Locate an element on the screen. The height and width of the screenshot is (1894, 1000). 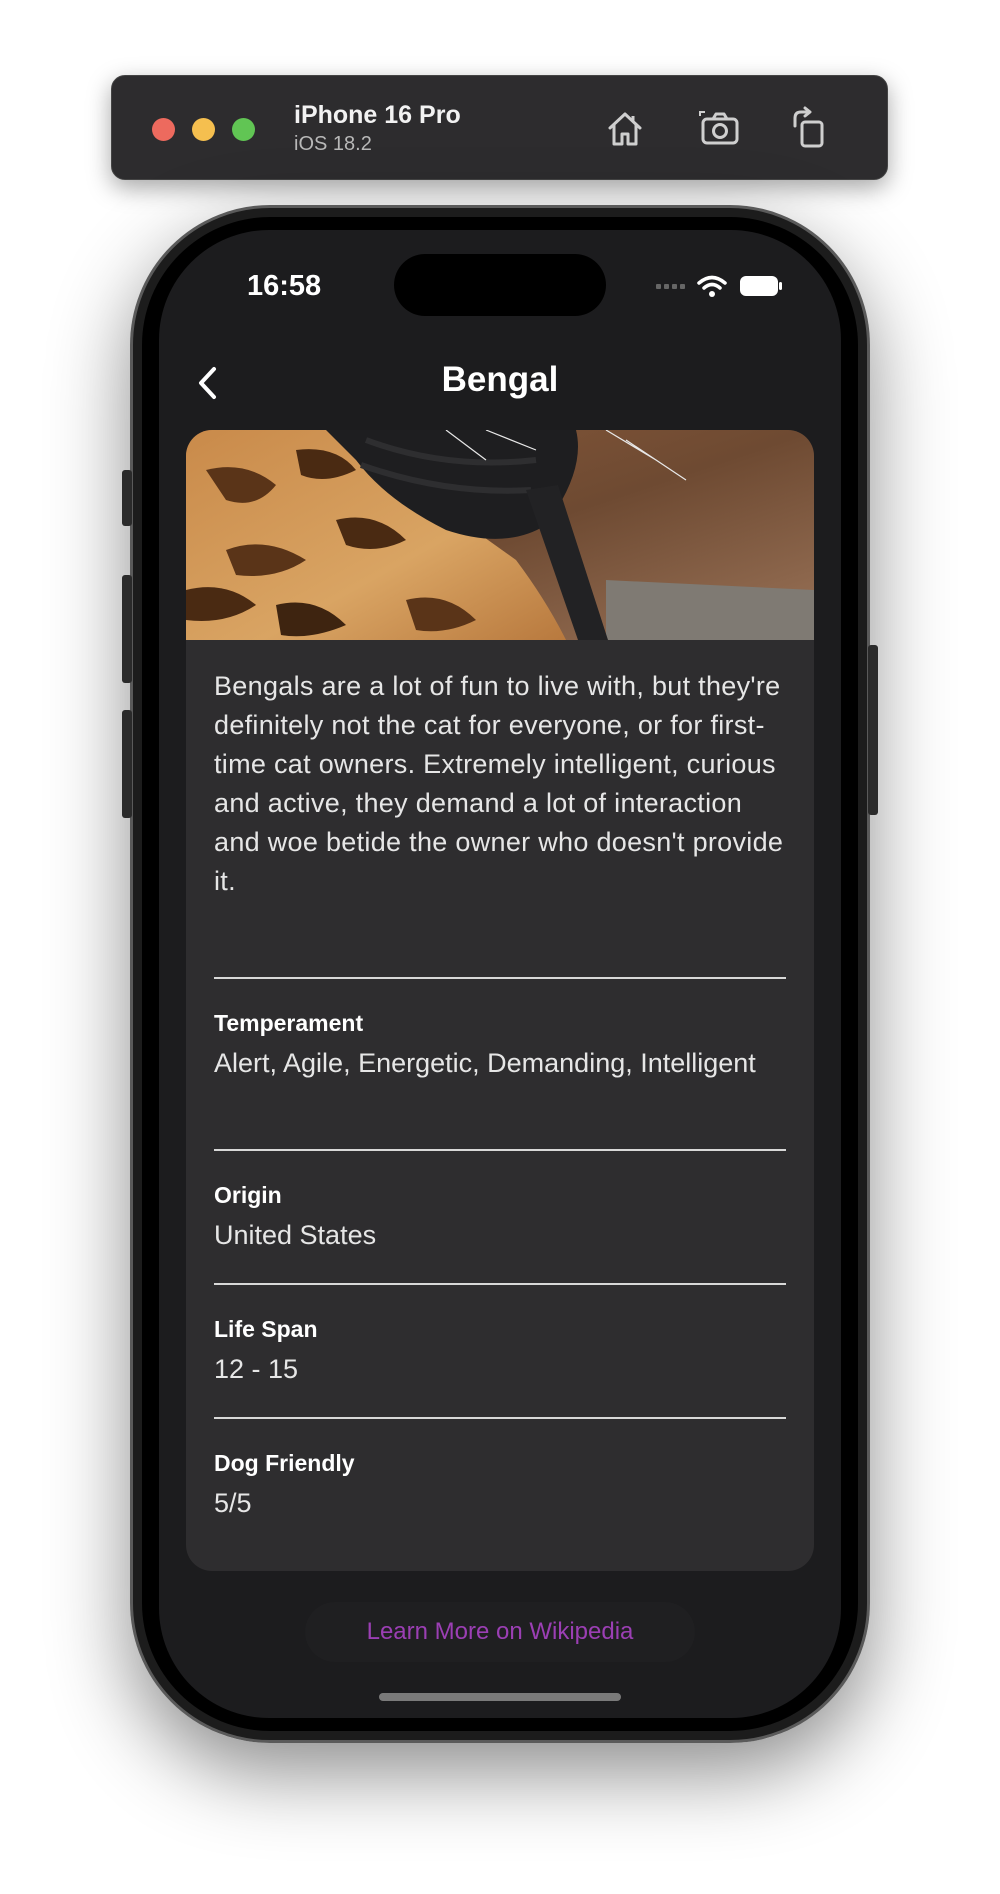
origin-value: United States is located at coordinates (295, 1235).